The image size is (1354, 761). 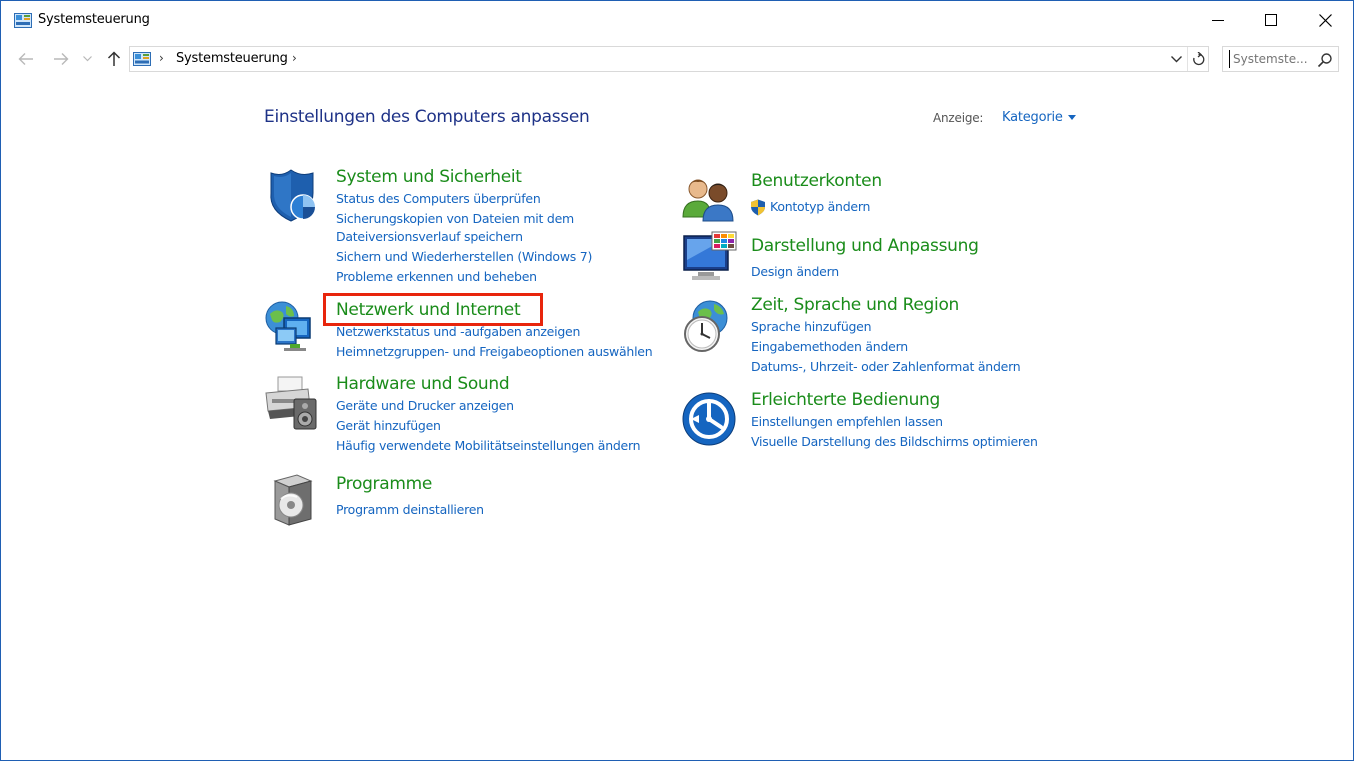 What do you see at coordinates (1072, 117) in the screenshot?
I see `dropdown-arrow-icon` at bounding box center [1072, 117].